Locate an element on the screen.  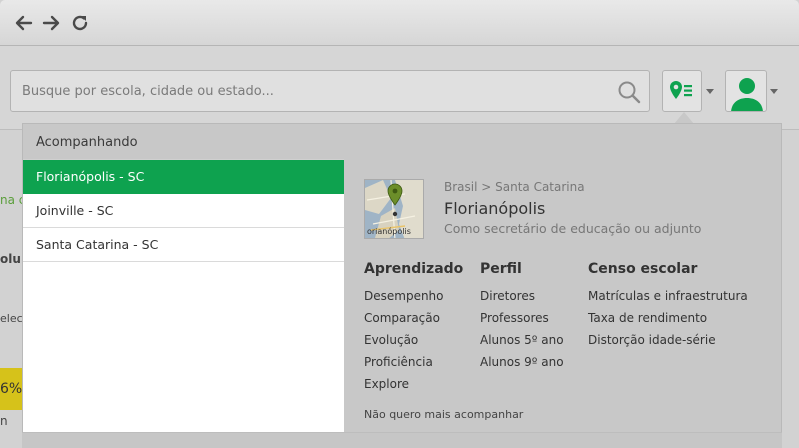
following-title: Acompanhando is located at coordinates (87, 142).